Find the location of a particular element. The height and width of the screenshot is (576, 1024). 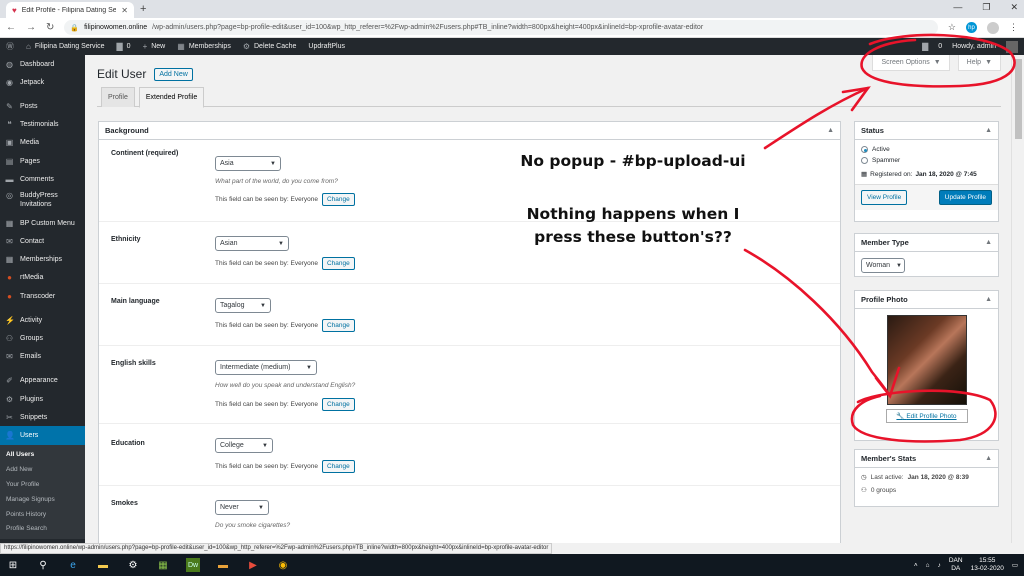

comments-link: ▇ 0 is located at coordinates (124, 46).